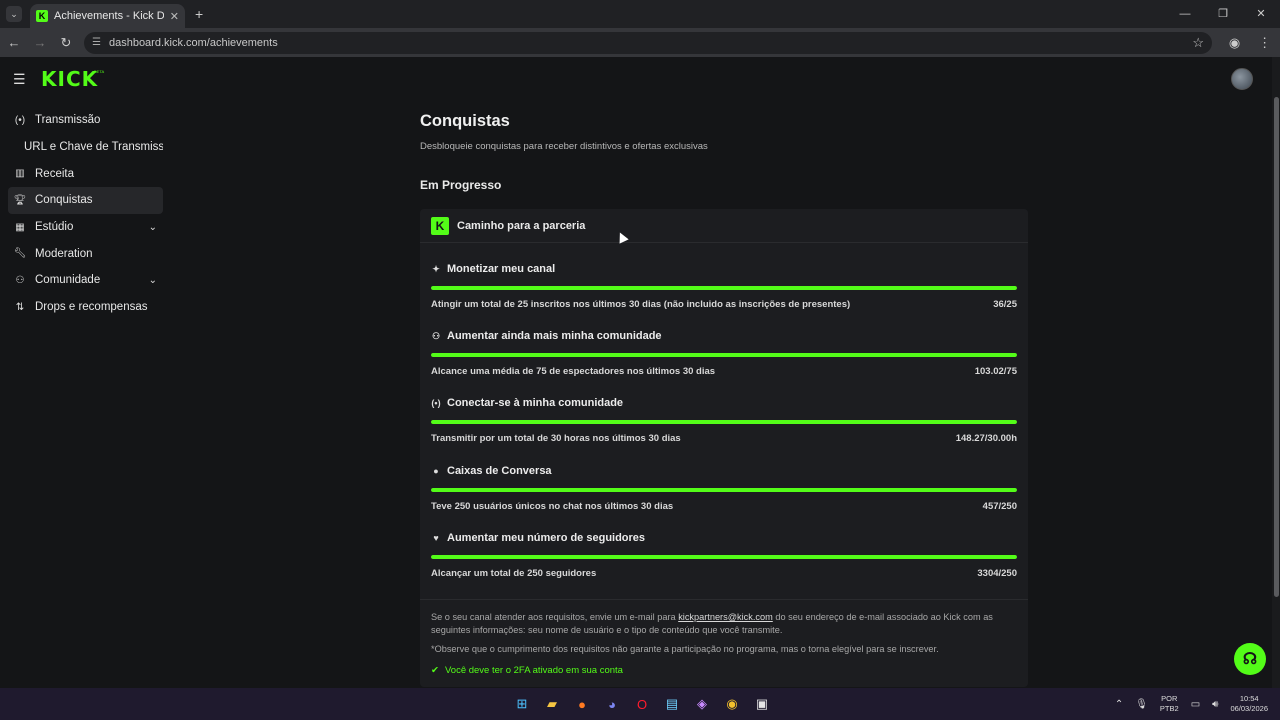 The width and height of the screenshot is (1280, 720). I want to click on window-controls: — ❐ ✕, so click(1223, 14).